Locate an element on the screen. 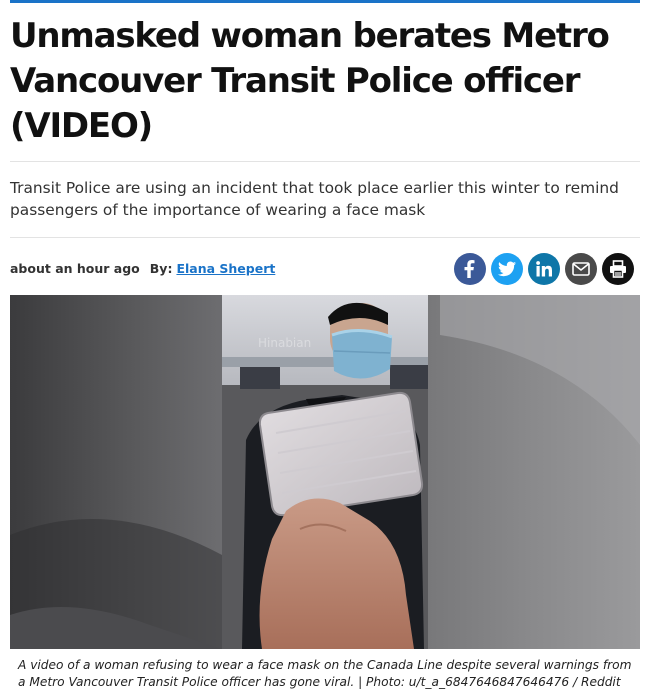  share-bar is located at coordinates (544, 269).